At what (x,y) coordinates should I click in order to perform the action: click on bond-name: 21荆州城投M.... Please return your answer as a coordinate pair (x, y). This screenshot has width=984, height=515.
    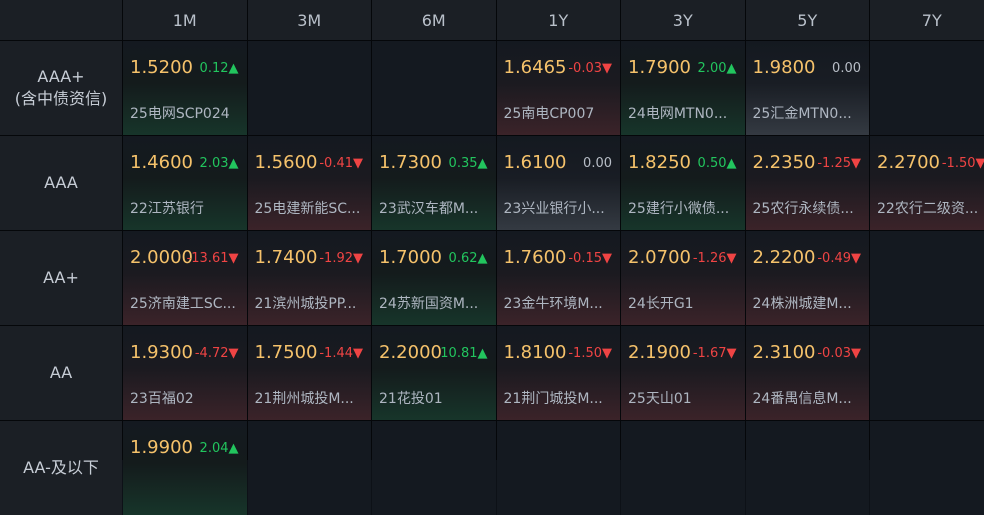
    Looking at the image, I should click on (310, 398).